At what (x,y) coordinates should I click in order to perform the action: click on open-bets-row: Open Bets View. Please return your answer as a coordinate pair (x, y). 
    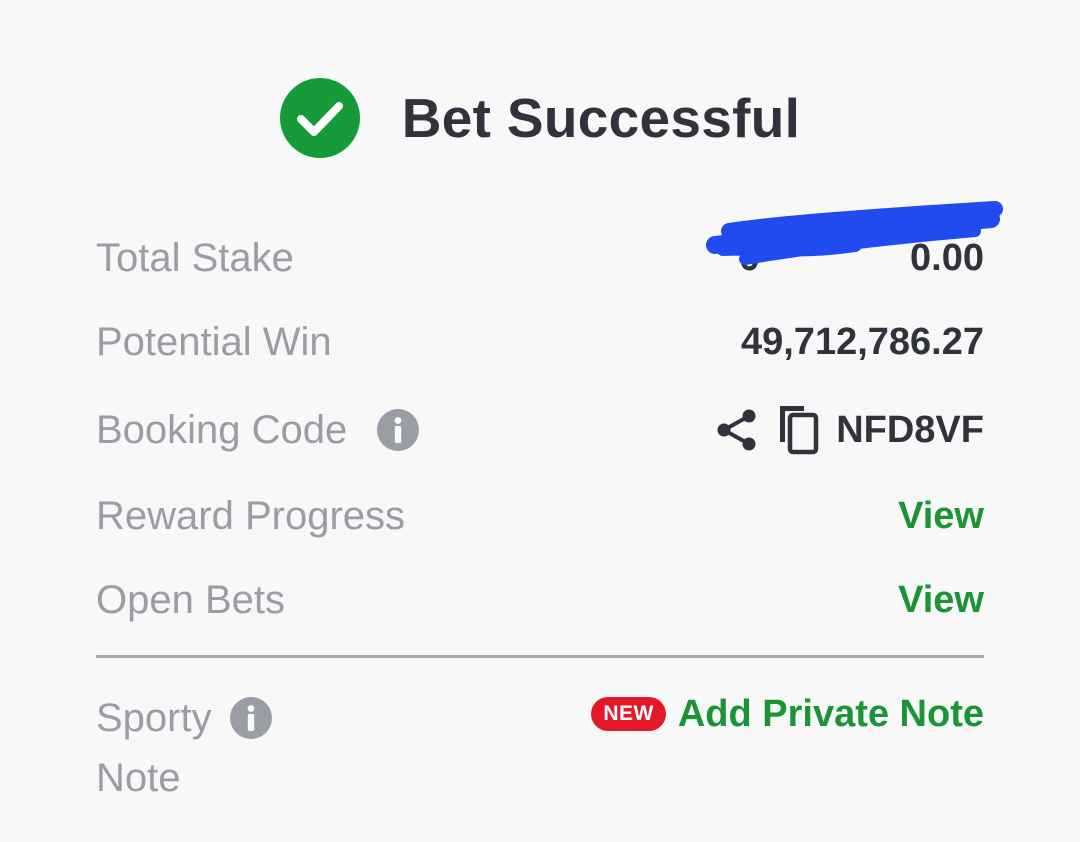
    Looking at the image, I should click on (540, 600).